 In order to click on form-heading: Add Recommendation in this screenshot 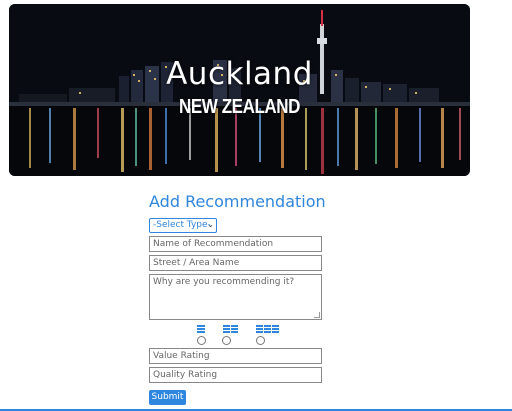, I will do `click(237, 201)`.